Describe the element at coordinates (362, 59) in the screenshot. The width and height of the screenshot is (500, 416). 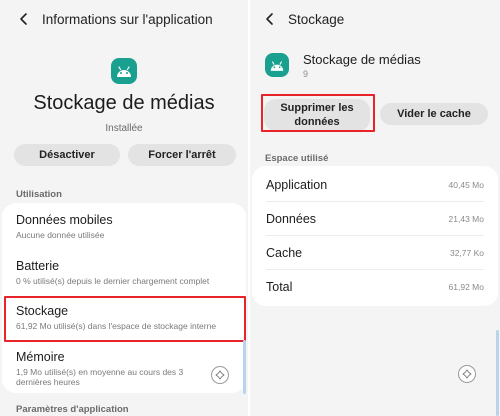
I see `app-name: Stockage de médias` at that location.